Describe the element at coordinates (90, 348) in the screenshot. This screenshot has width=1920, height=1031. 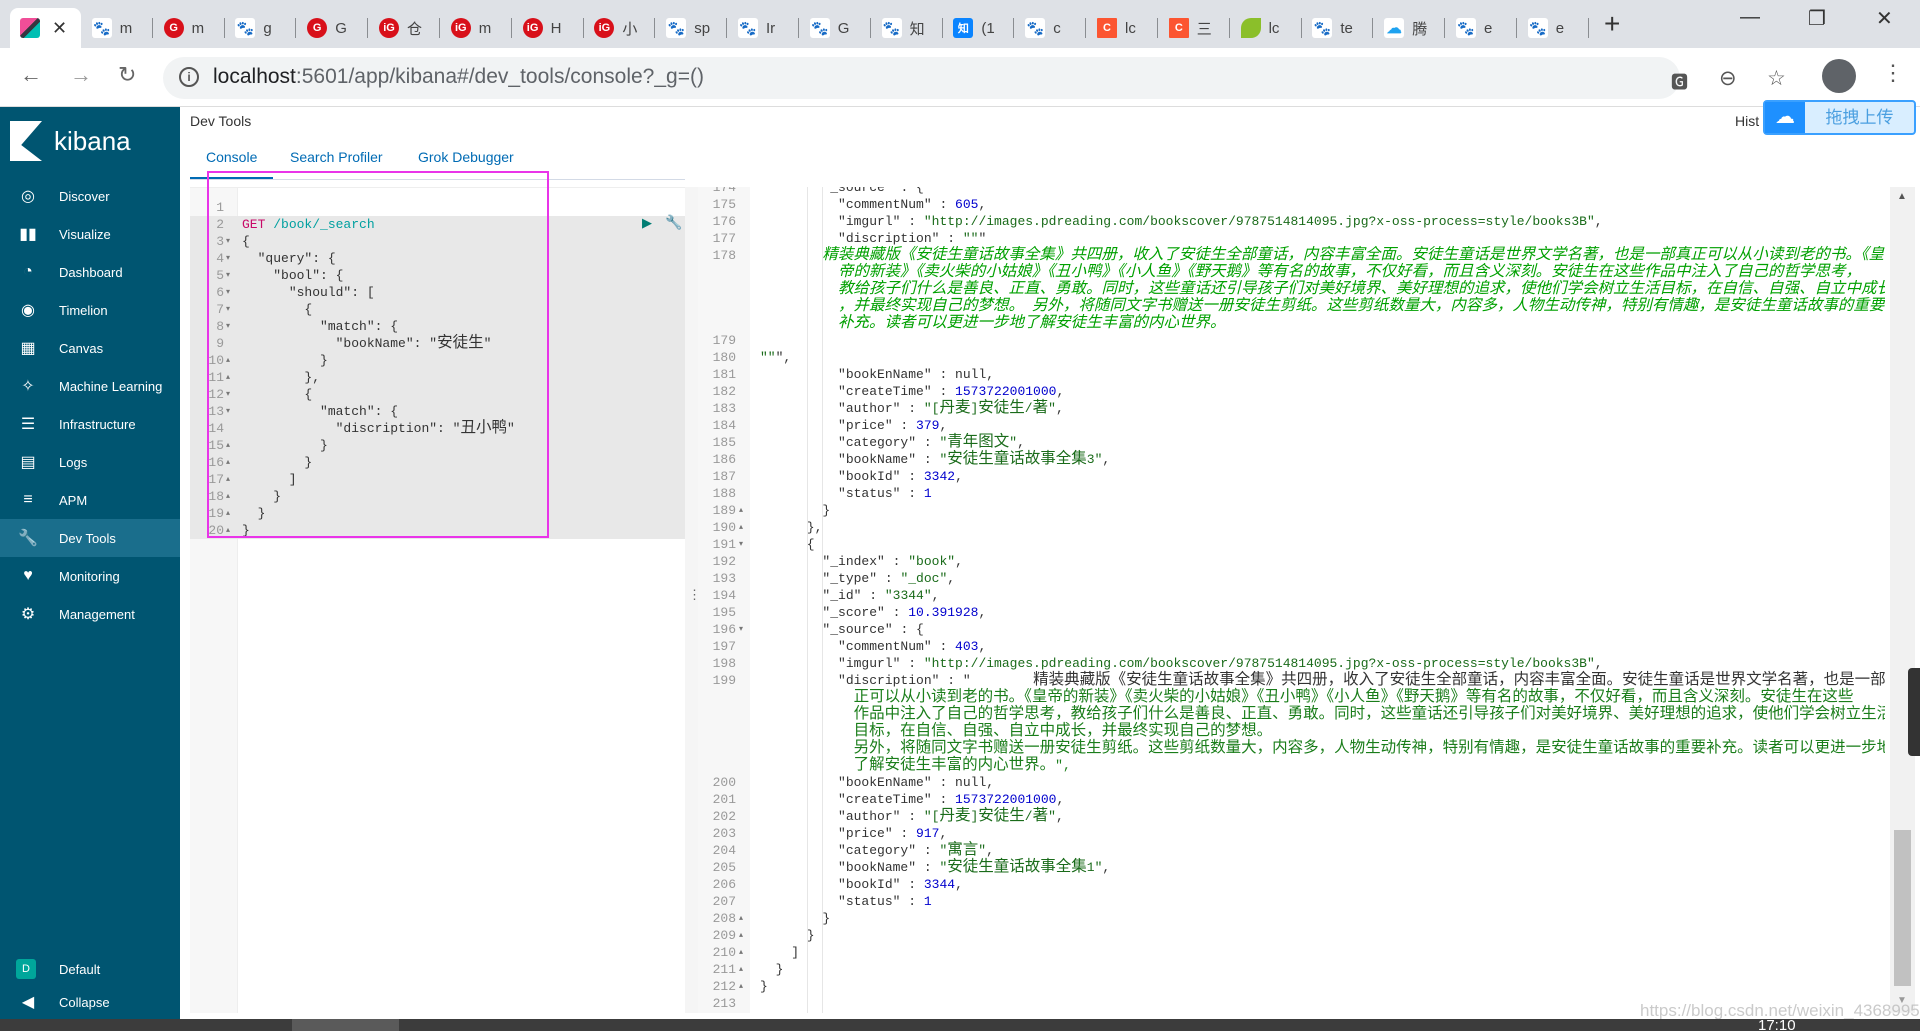
I see `sidebar-item-canvas: ▦ Canvas` at that location.